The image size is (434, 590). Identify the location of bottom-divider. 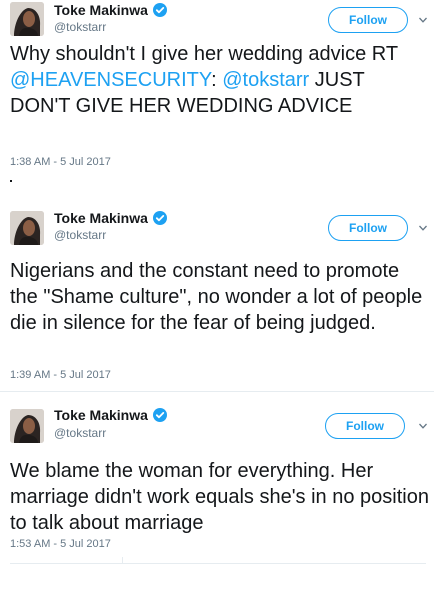
(218, 563).